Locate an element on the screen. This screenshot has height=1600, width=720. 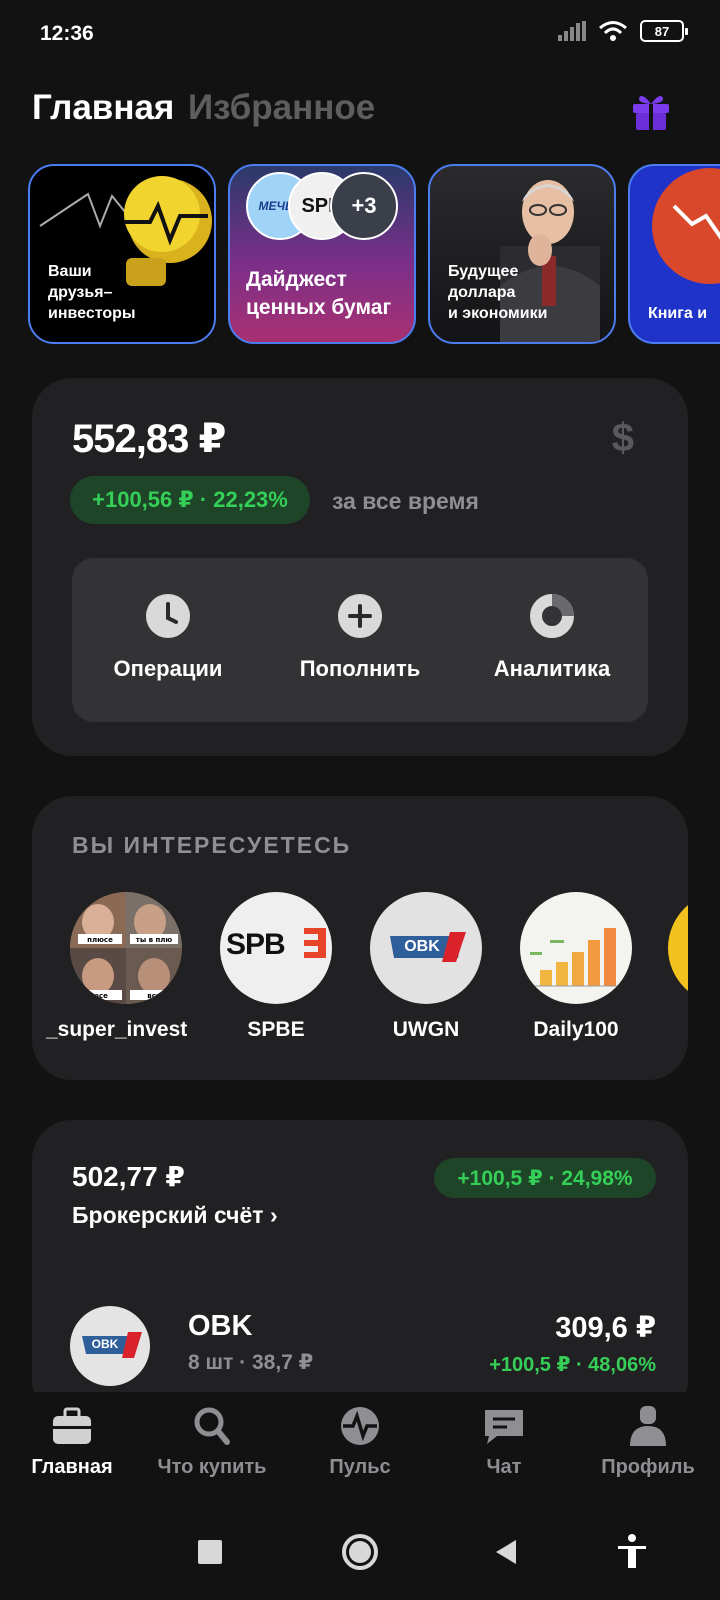
nav-what-to-buy: Что купить is located at coordinates (212, 1441).